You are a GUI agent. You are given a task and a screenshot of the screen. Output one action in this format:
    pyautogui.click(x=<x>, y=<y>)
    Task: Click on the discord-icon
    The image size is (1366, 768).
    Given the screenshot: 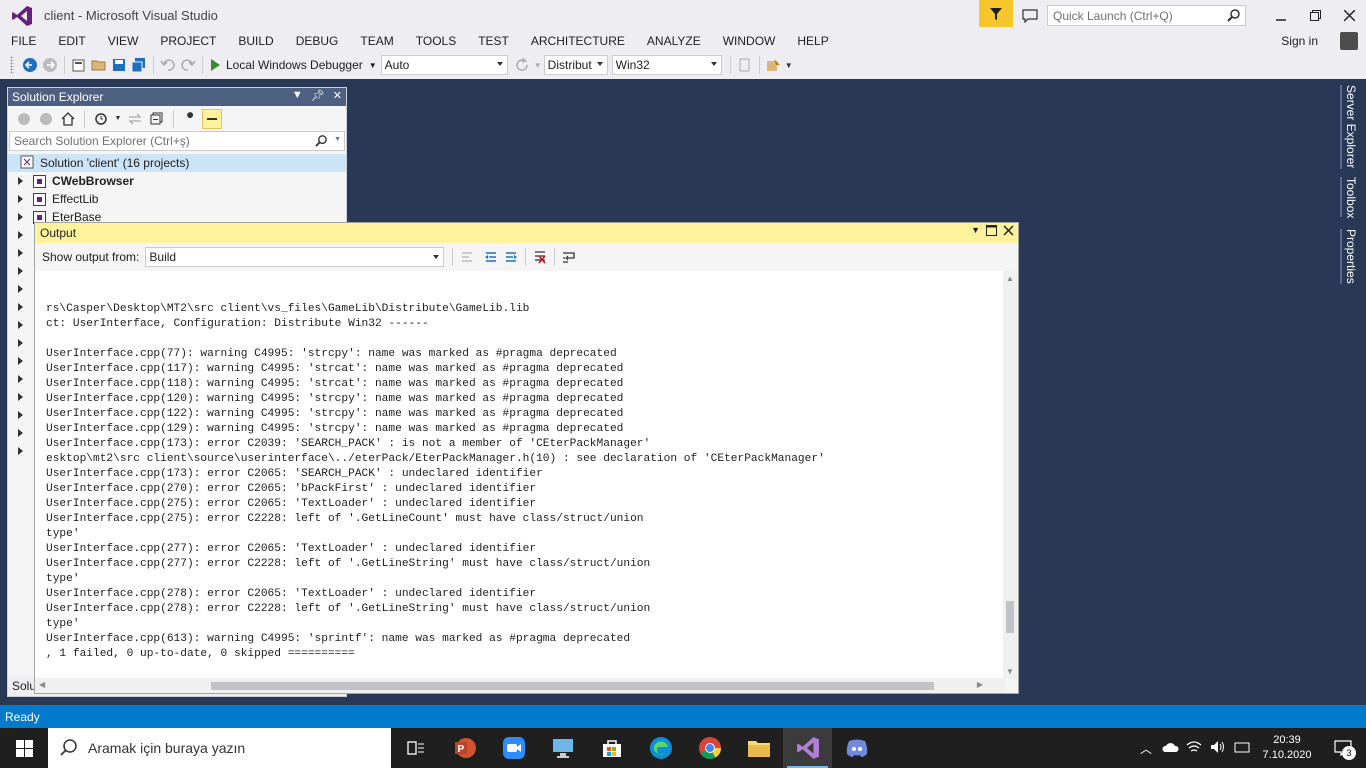 What is the action you would take?
    pyautogui.click(x=856, y=748)
    